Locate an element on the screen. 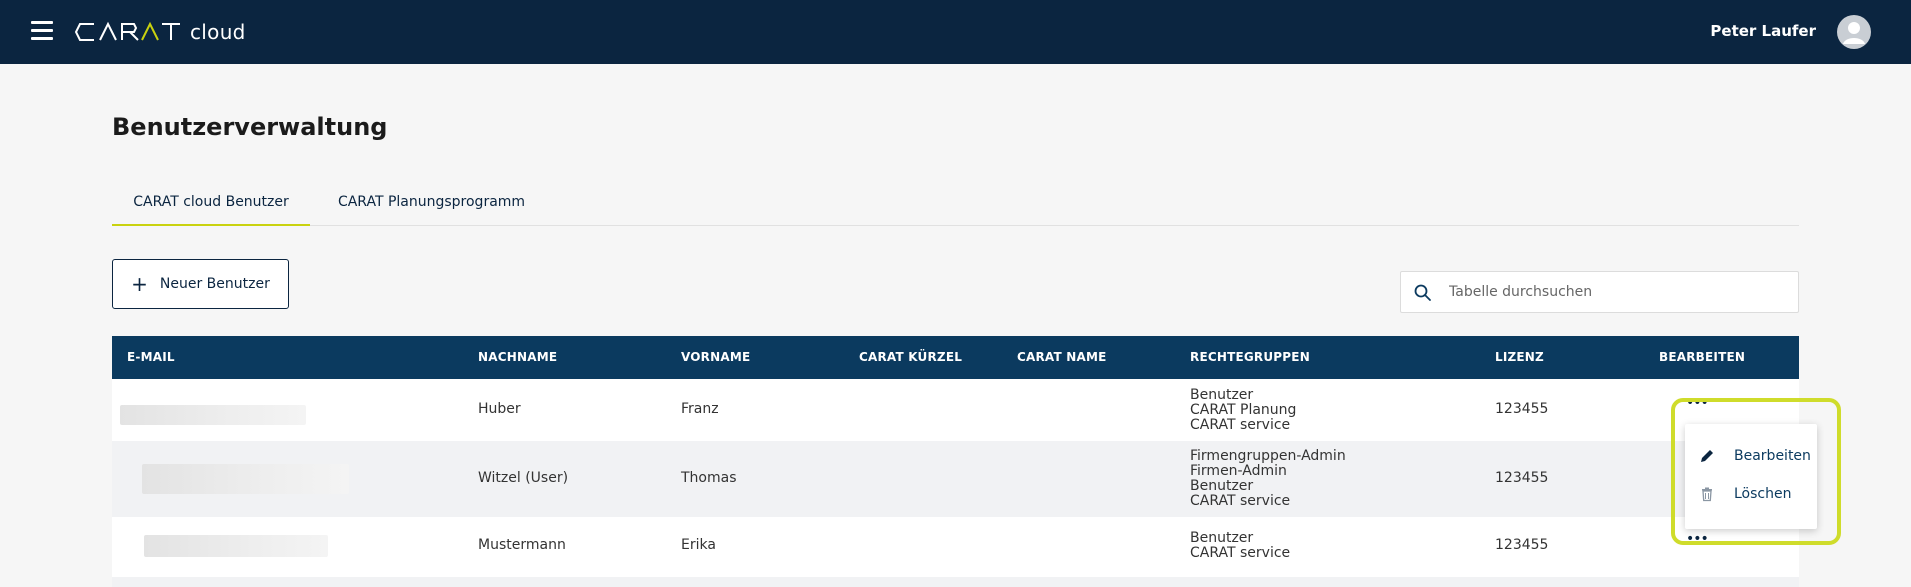 This screenshot has width=1911, height=587. logo-suffix: cloud is located at coordinates (218, 32).